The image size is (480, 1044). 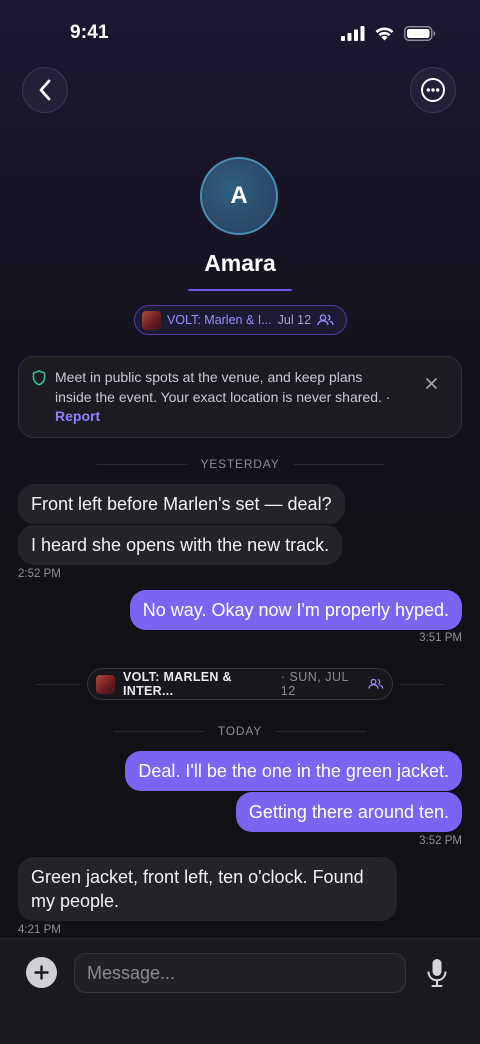 What do you see at coordinates (314, 684) in the screenshot?
I see `event-pill-date: · SUN, JUL 12` at bounding box center [314, 684].